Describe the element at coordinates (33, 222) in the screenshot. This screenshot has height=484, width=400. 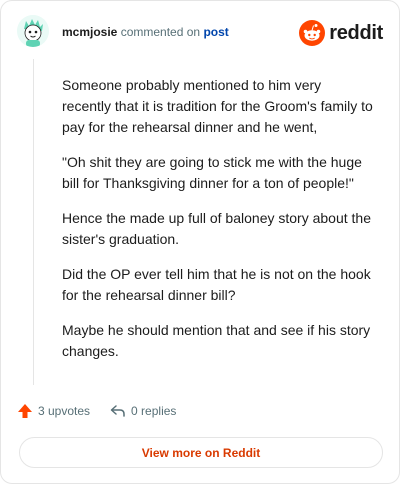
I see `thread-line` at that location.